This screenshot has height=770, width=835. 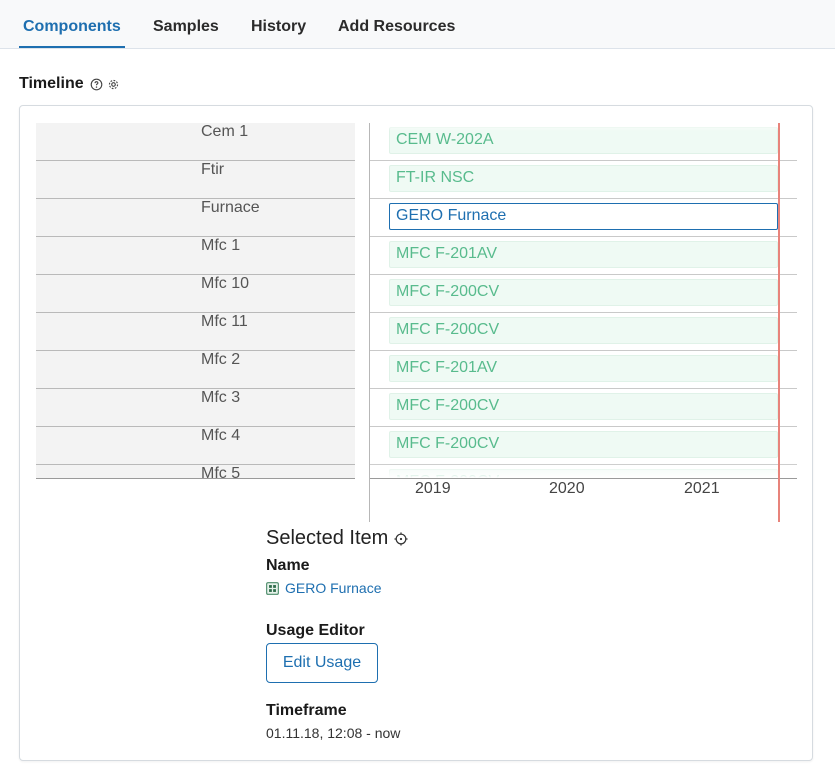 I want to click on timeline-year-2019: 2019, so click(x=433, y=488).